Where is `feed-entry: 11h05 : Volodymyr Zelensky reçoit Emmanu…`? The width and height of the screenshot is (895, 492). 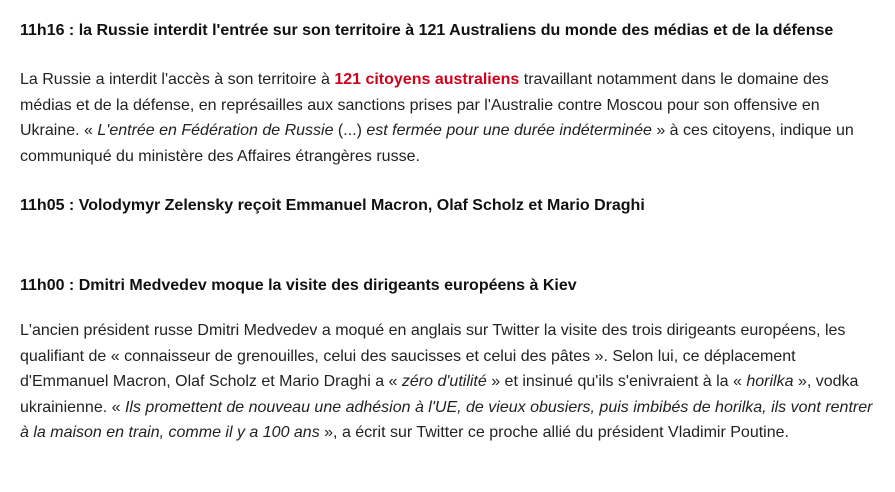
feed-entry: 11h05 : Volodymyr Zelensky reçoit Emmanu… is located at coordinates (448, 206).